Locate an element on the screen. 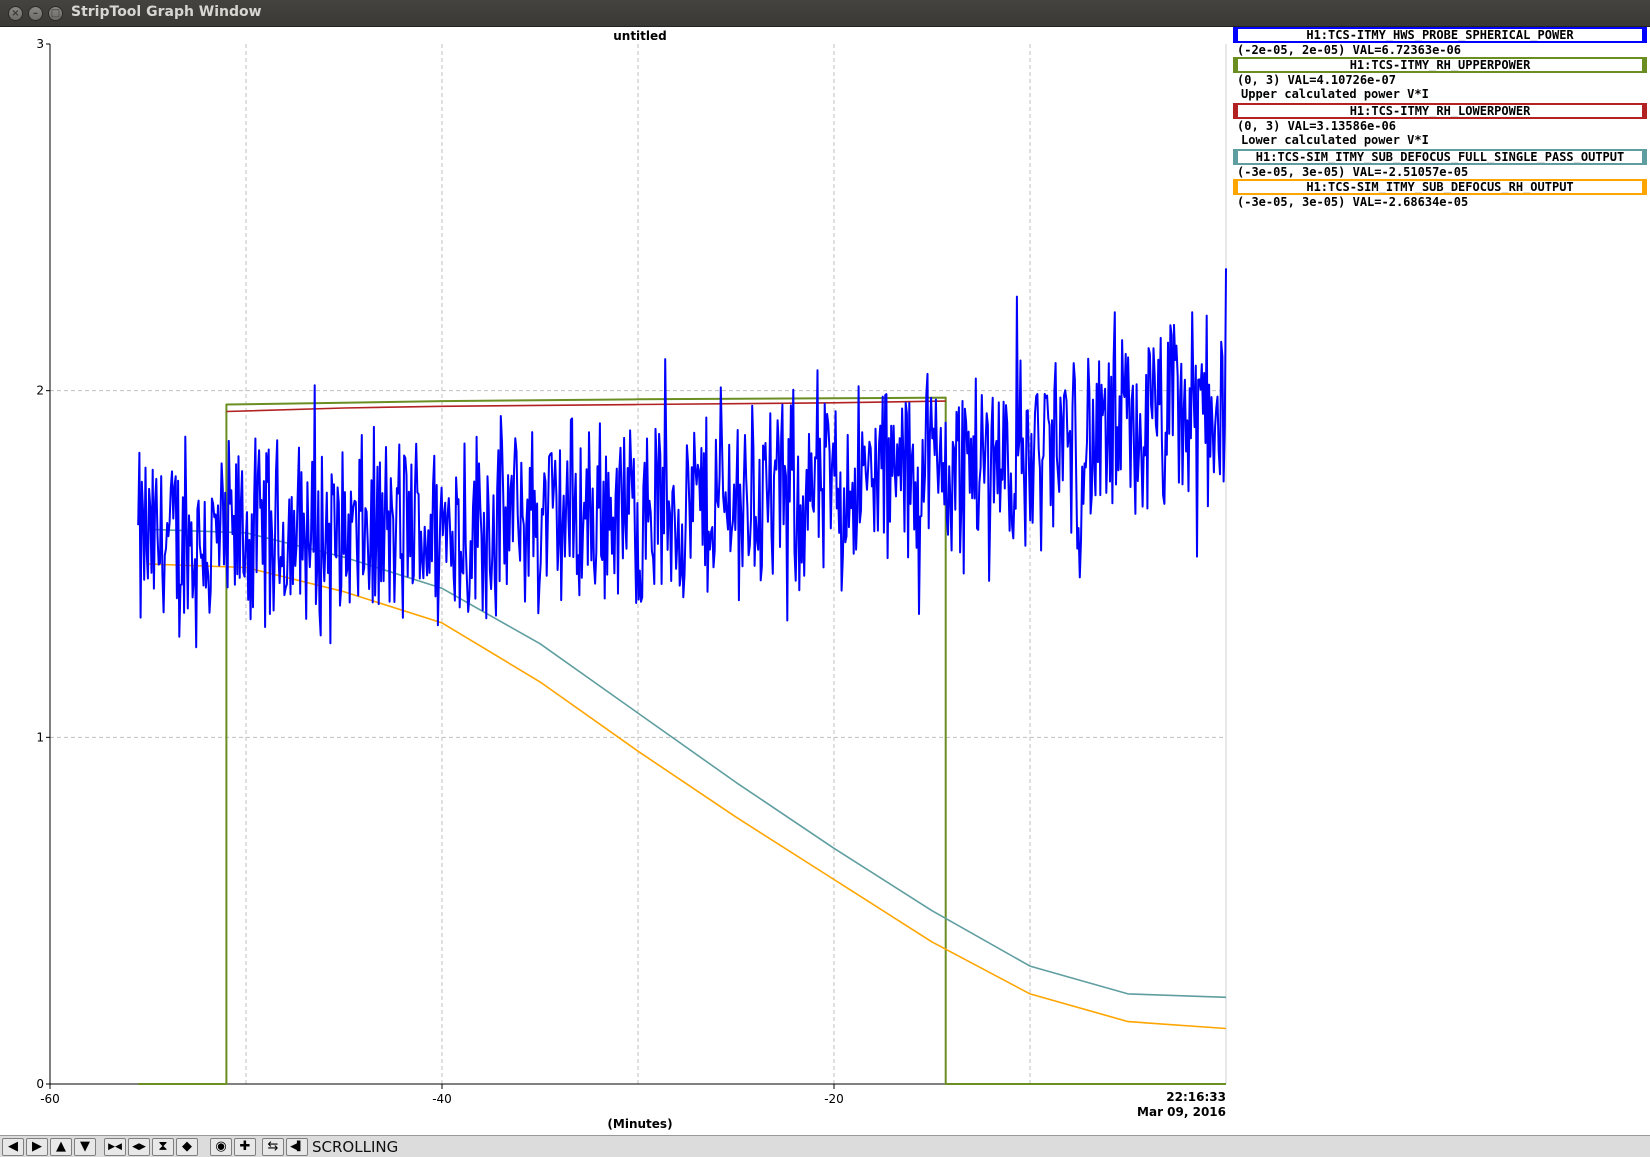  zoom-in-x-button: ▶◀ is located at coordinates (115, 1147).